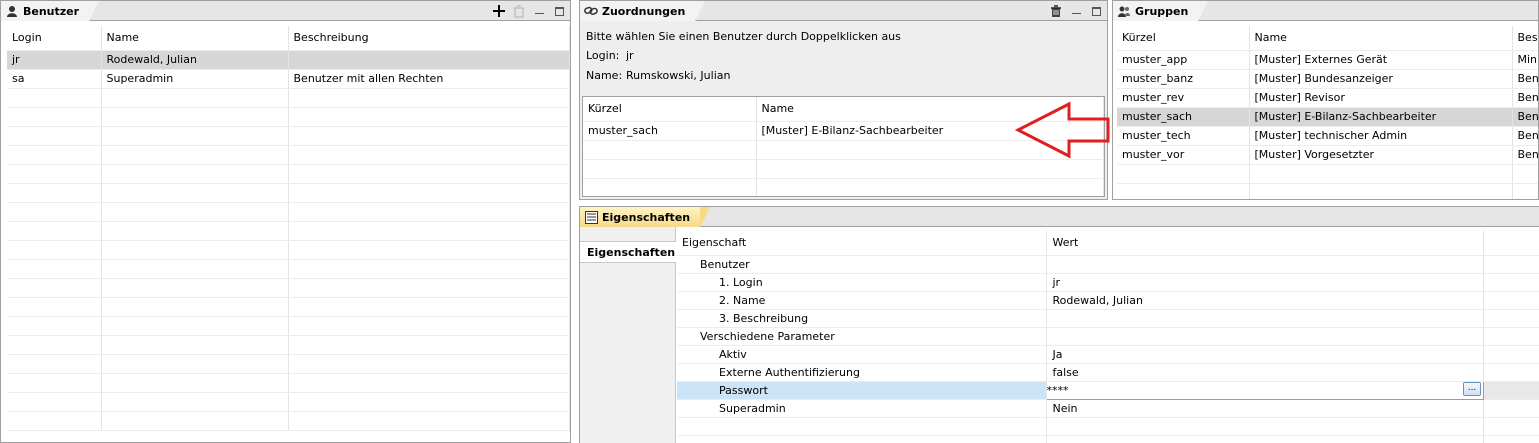 This screenshot has width=1539, height=443. What do you see at coordinates (1265, 300) in the screenshot?
I see `property-value: Rodewald, Julian` at bounding box center [1265, 300].